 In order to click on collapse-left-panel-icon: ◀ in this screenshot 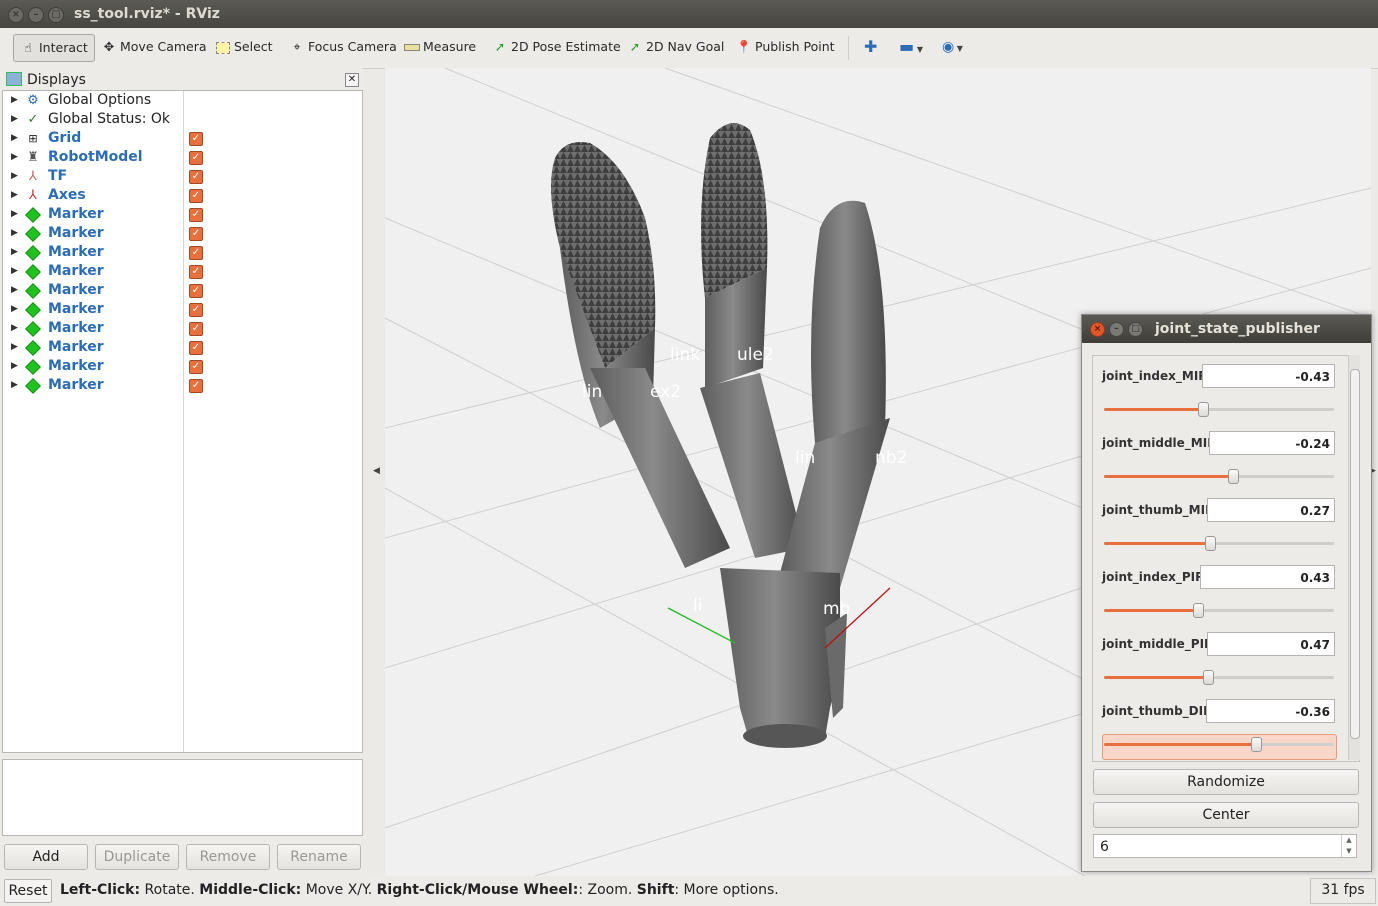, I will do `click(376, 471)`.